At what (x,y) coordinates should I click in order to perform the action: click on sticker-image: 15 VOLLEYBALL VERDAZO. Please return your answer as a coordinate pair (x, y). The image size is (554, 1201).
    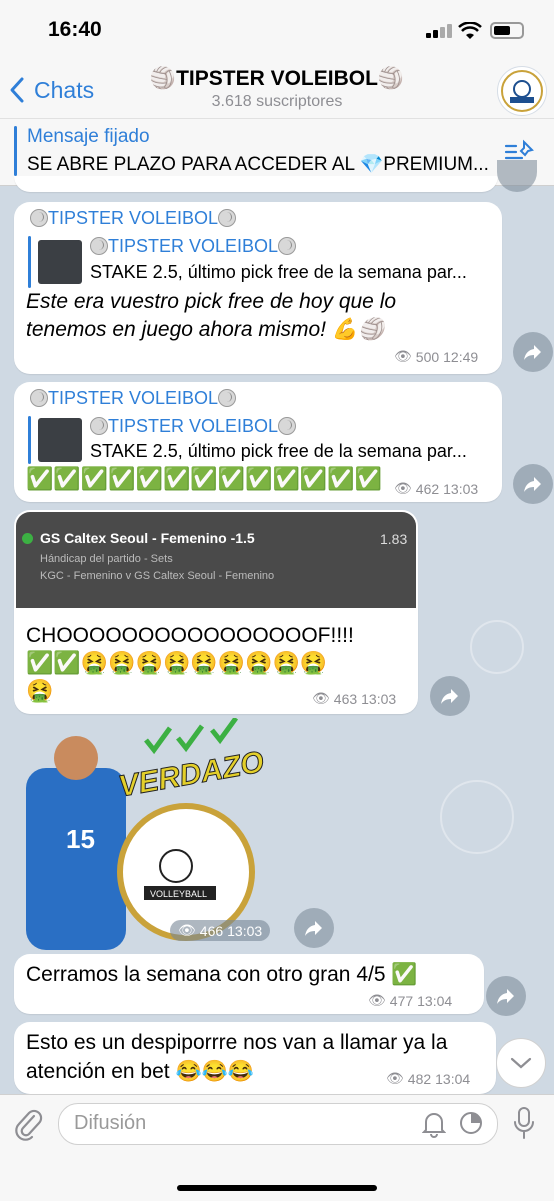
    Looking at the image, I should click on (156, 833).